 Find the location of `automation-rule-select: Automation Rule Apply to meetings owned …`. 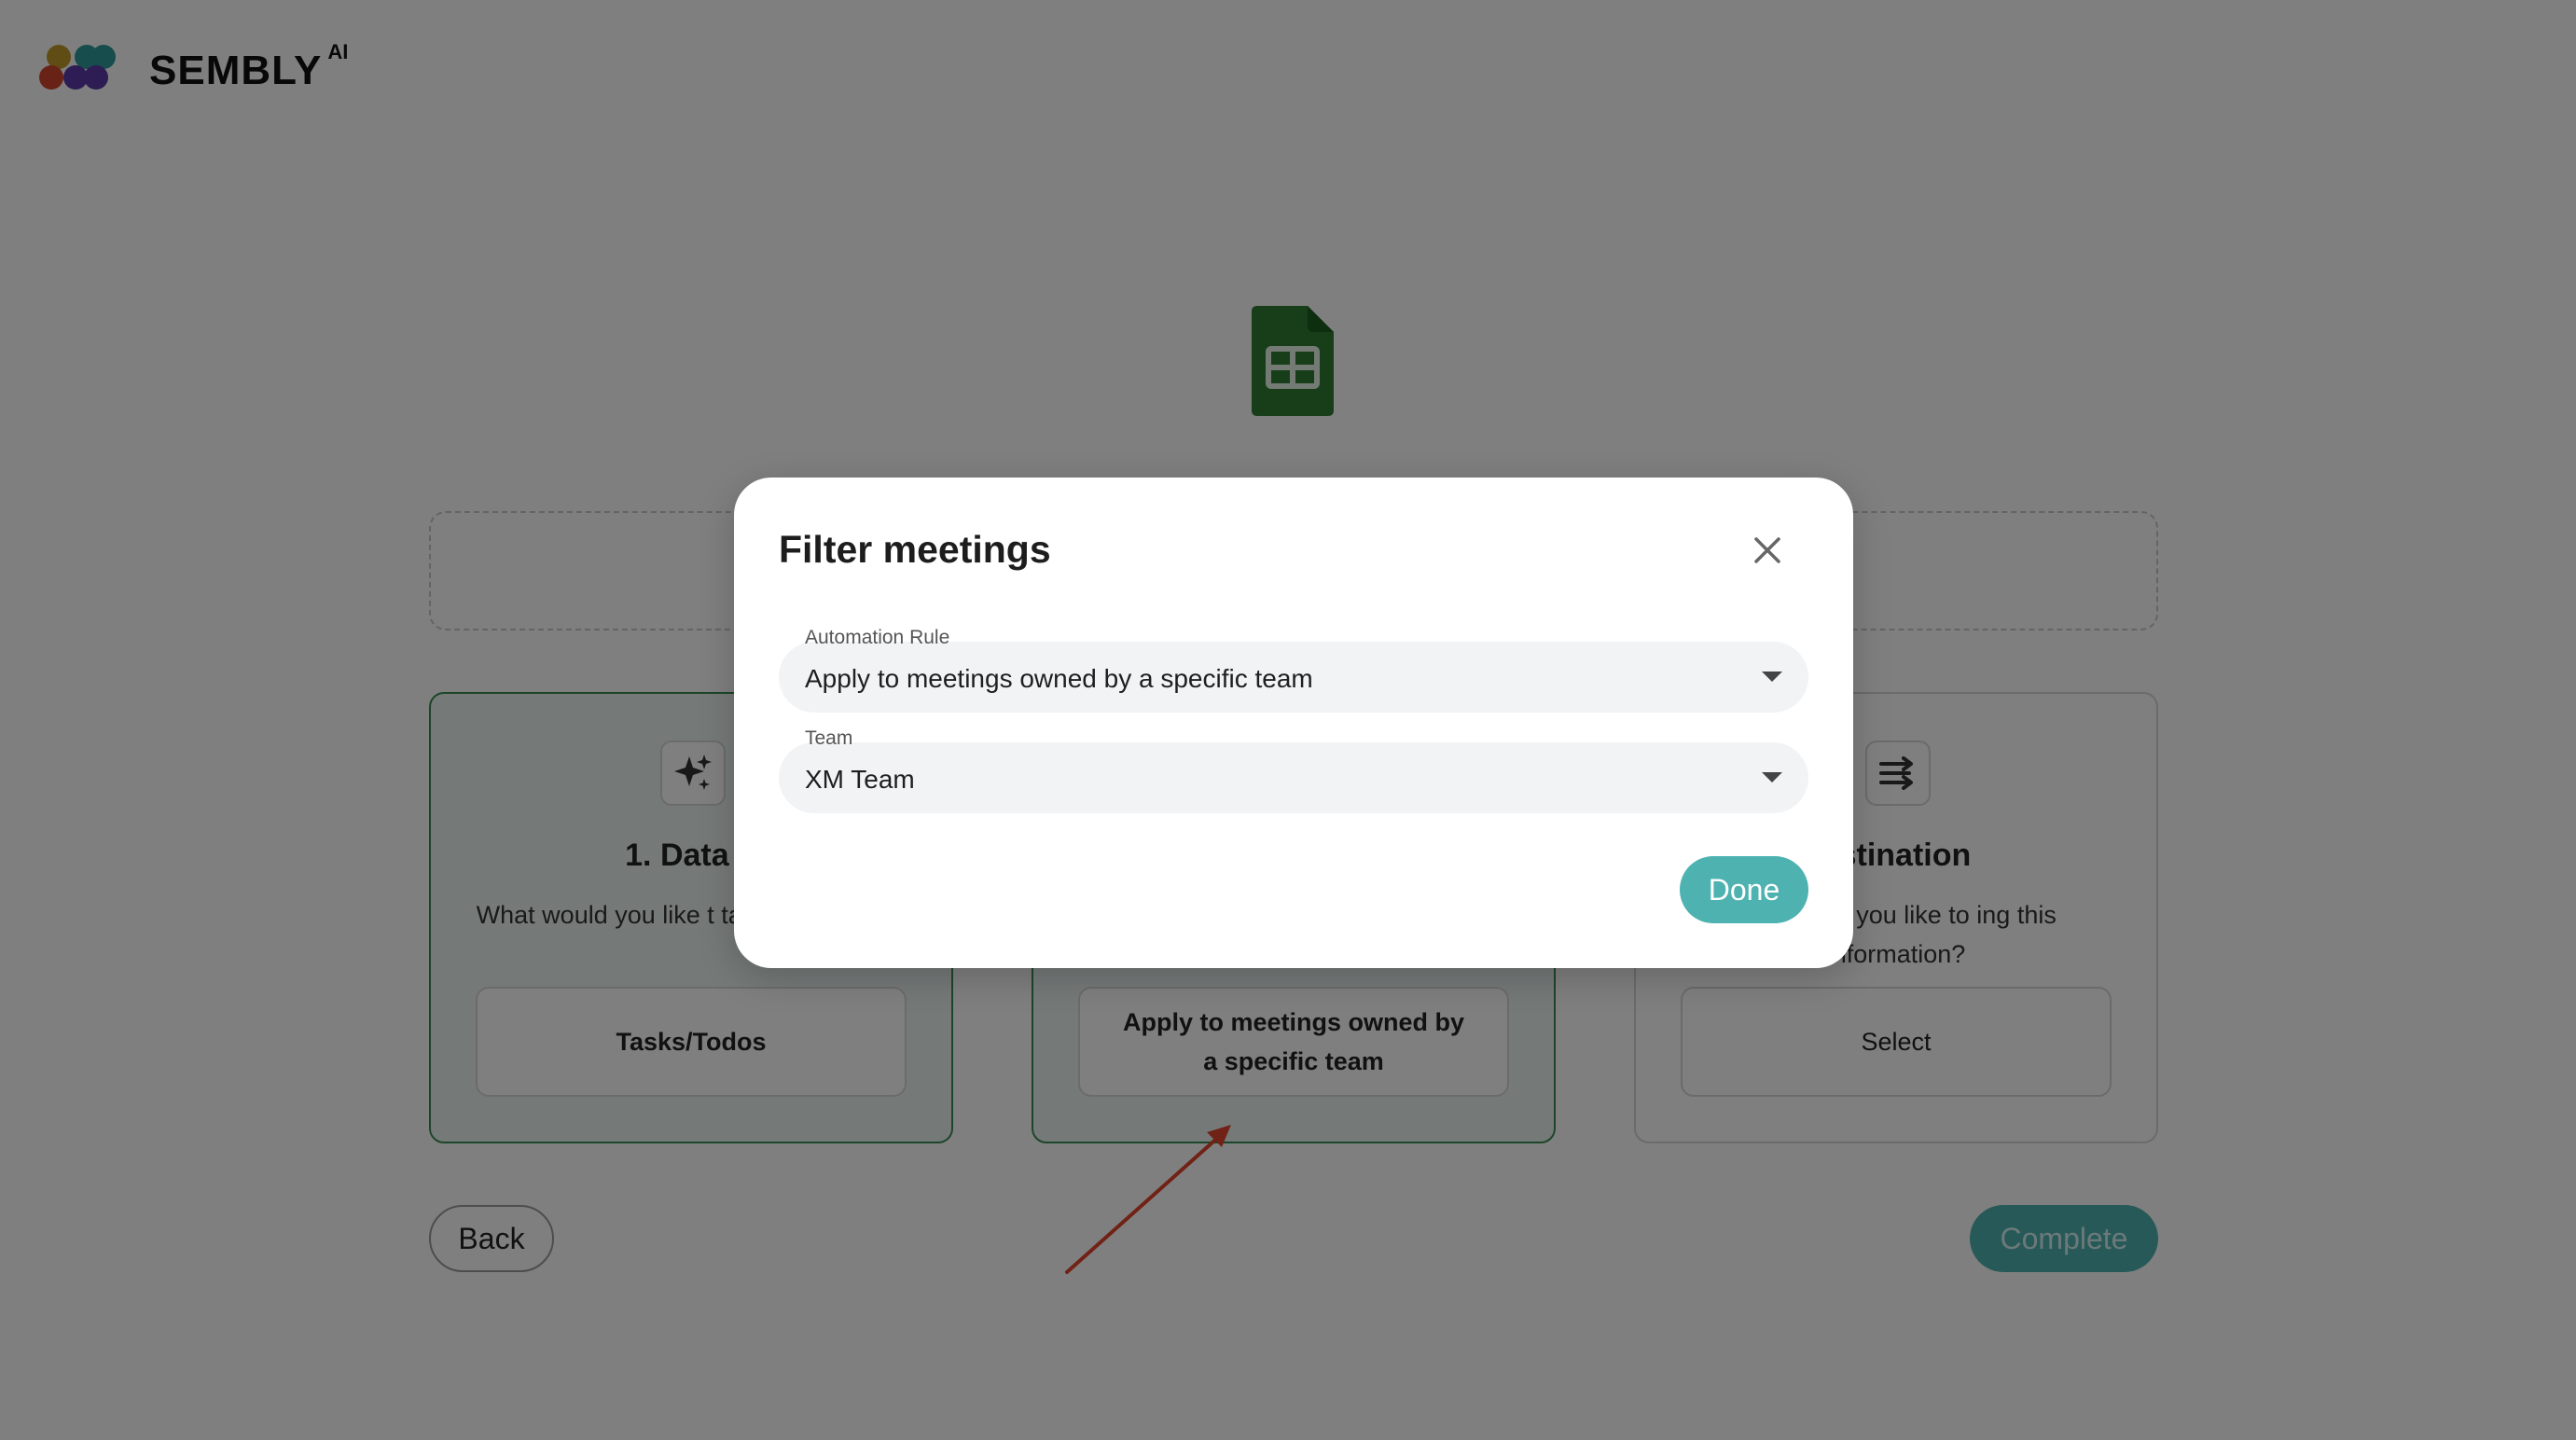

automation-rule-select: Automation Rule Apply to meetings owned … is located at coordinates (1293, 670).